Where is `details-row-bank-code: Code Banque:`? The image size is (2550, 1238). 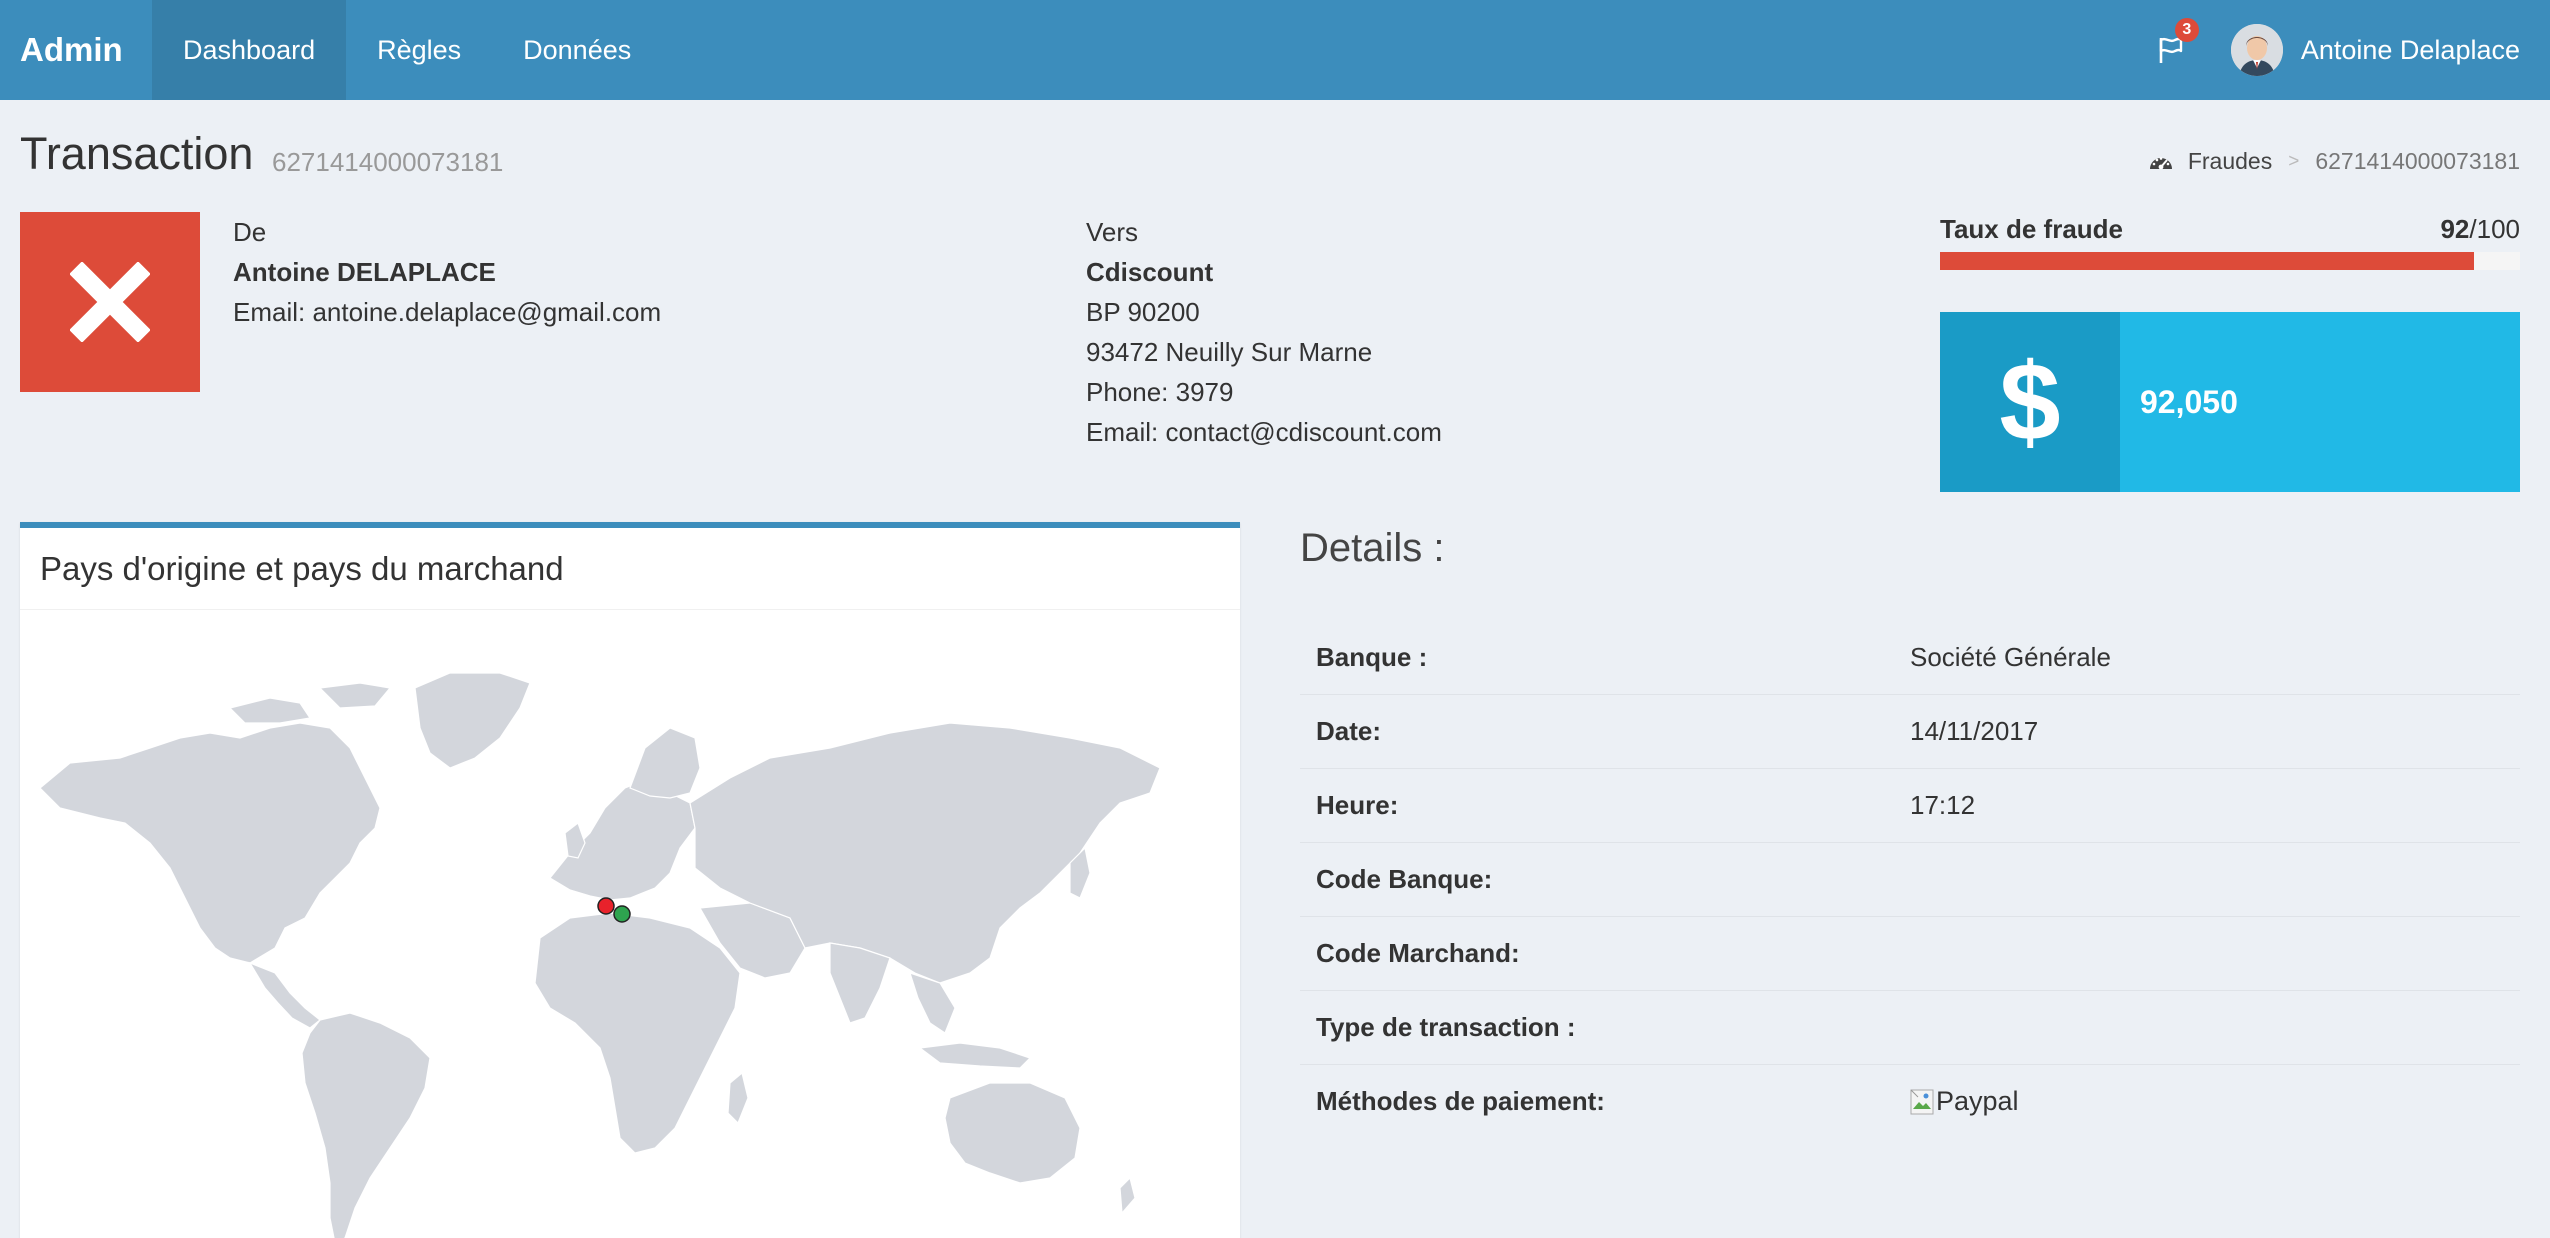
details-row-bank-code: Code Banque: is located at coordinates (1910, 879).